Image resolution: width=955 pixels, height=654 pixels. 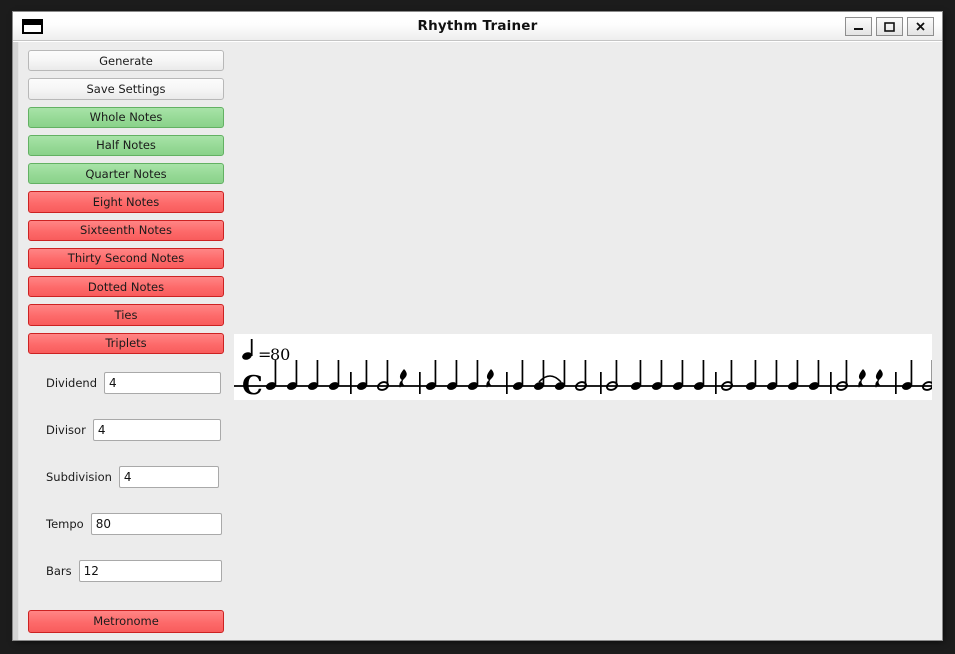 What do you see at coordinates (126, 202) in the screenshot?
I see `toggle-eight-notes: Eight Notes` at bounding box center [126, 202].